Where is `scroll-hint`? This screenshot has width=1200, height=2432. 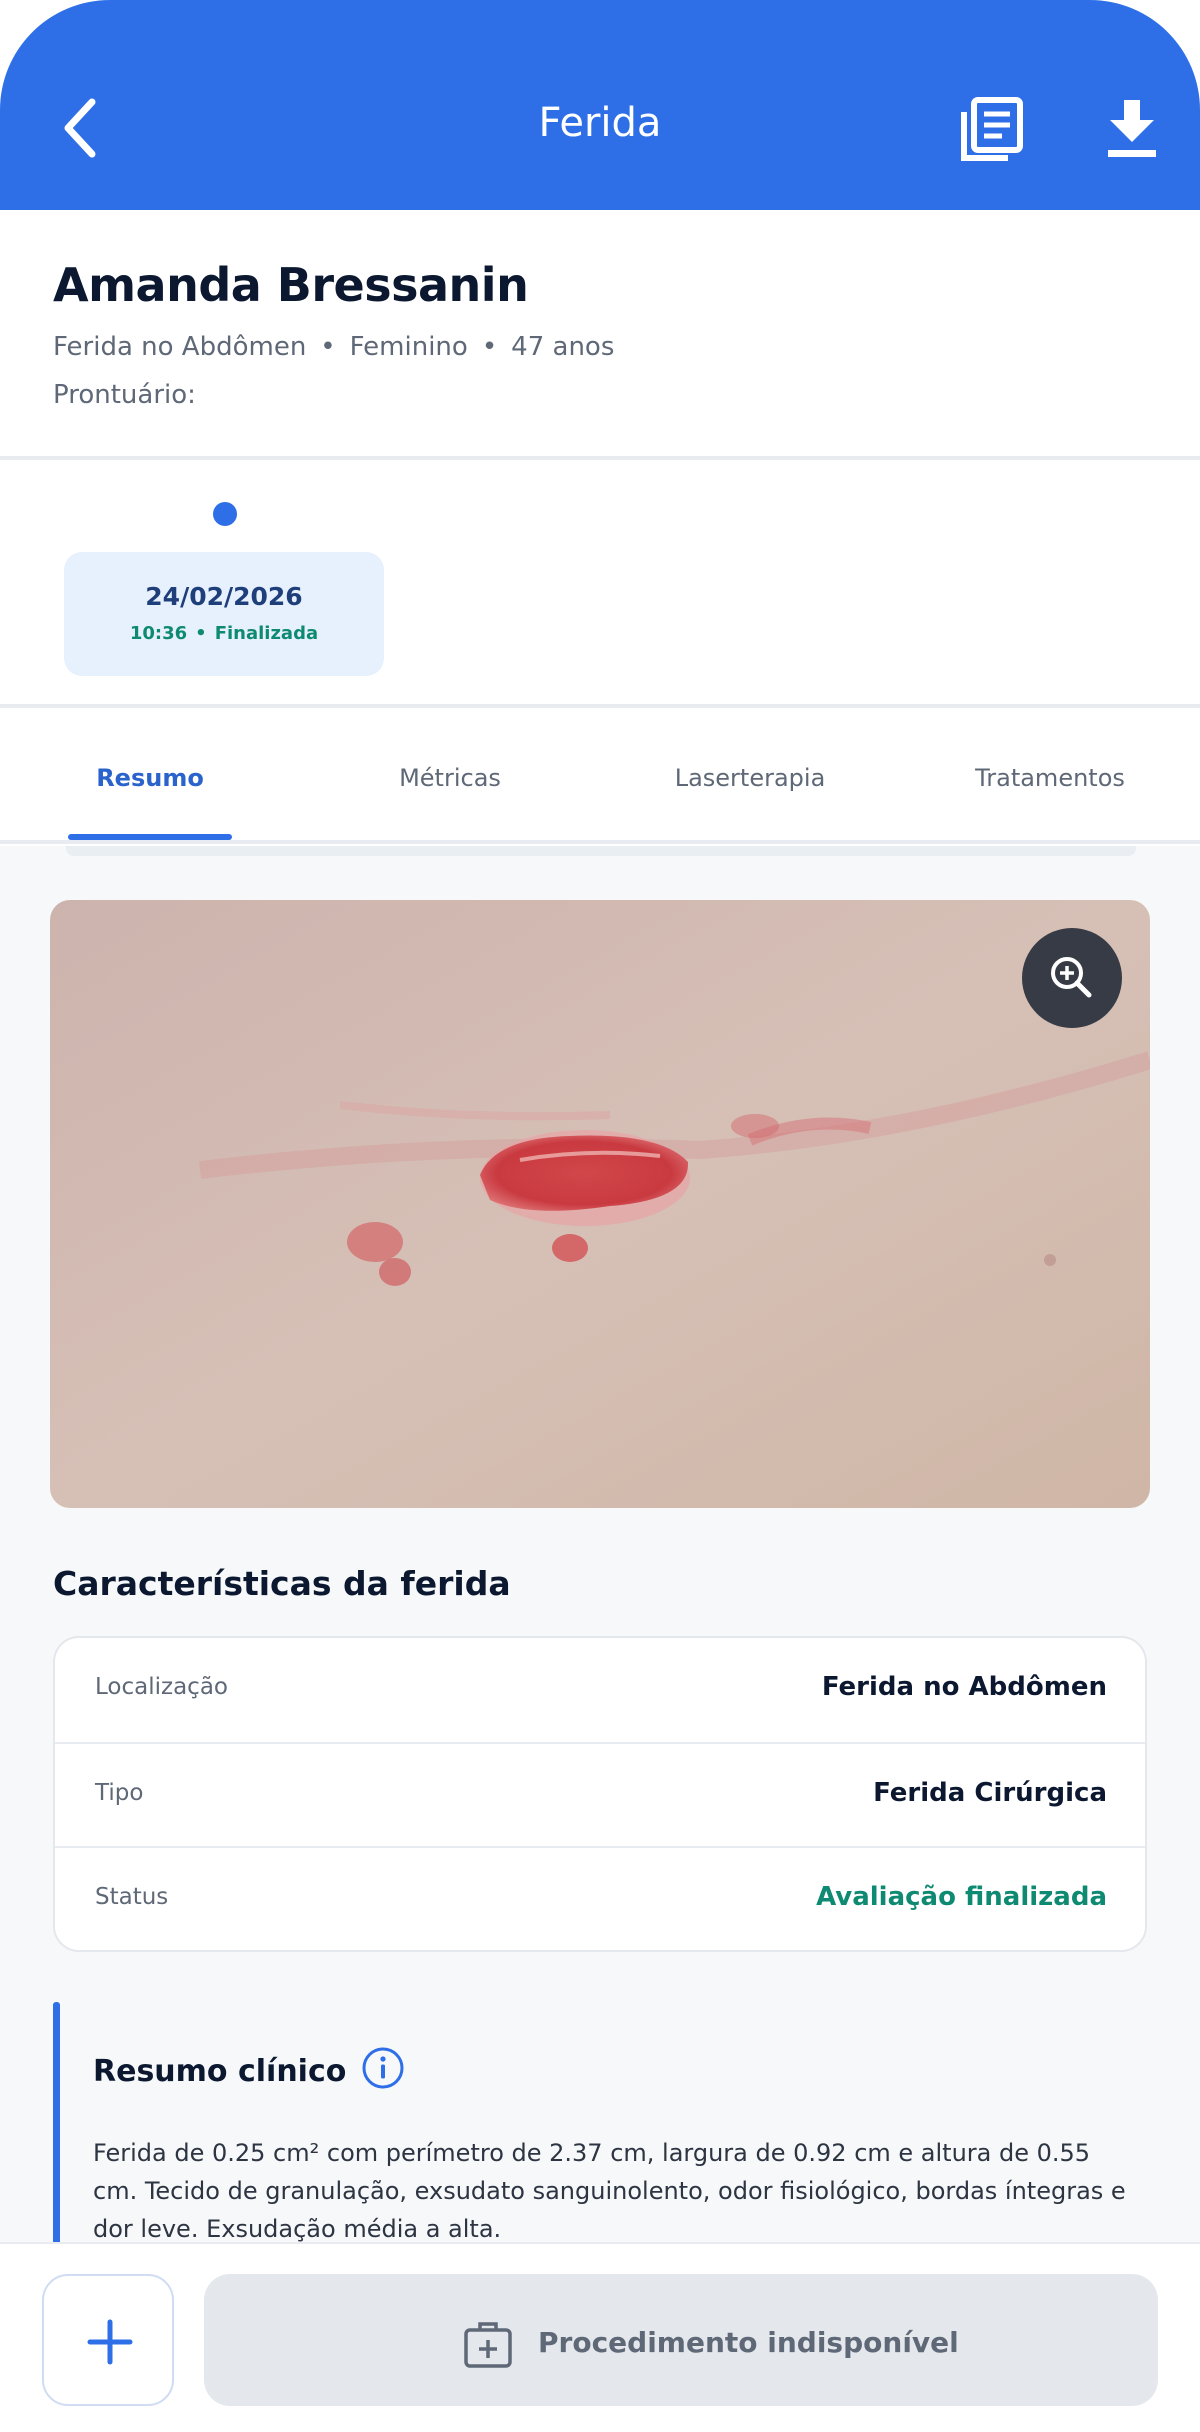 scroll-hint is located at coordinates (601, 851).